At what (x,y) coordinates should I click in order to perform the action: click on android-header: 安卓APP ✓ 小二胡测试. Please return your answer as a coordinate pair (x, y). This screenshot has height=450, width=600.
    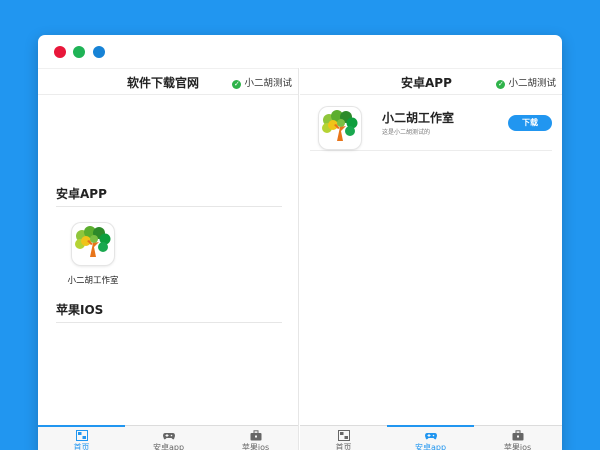
    Looking at the image, I should click on (431, 81).